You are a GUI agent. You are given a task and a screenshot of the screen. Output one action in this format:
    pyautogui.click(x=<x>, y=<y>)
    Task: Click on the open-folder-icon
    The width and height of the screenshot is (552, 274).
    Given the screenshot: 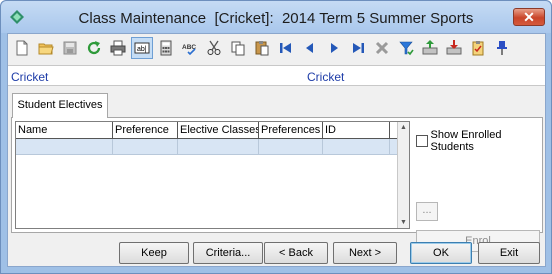 What is the action you would take?
    pyautogui.click(x=46, y=48)
    